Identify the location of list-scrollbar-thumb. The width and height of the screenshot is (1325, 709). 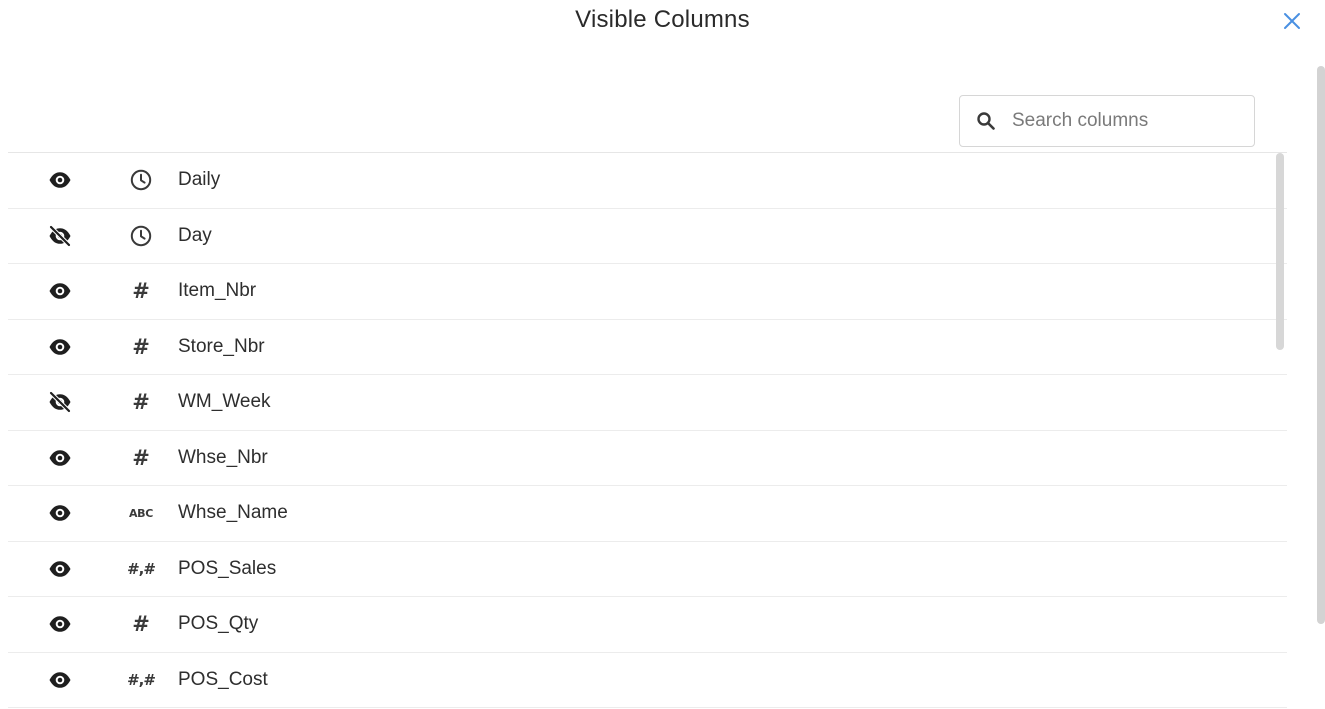
(1280, 251).